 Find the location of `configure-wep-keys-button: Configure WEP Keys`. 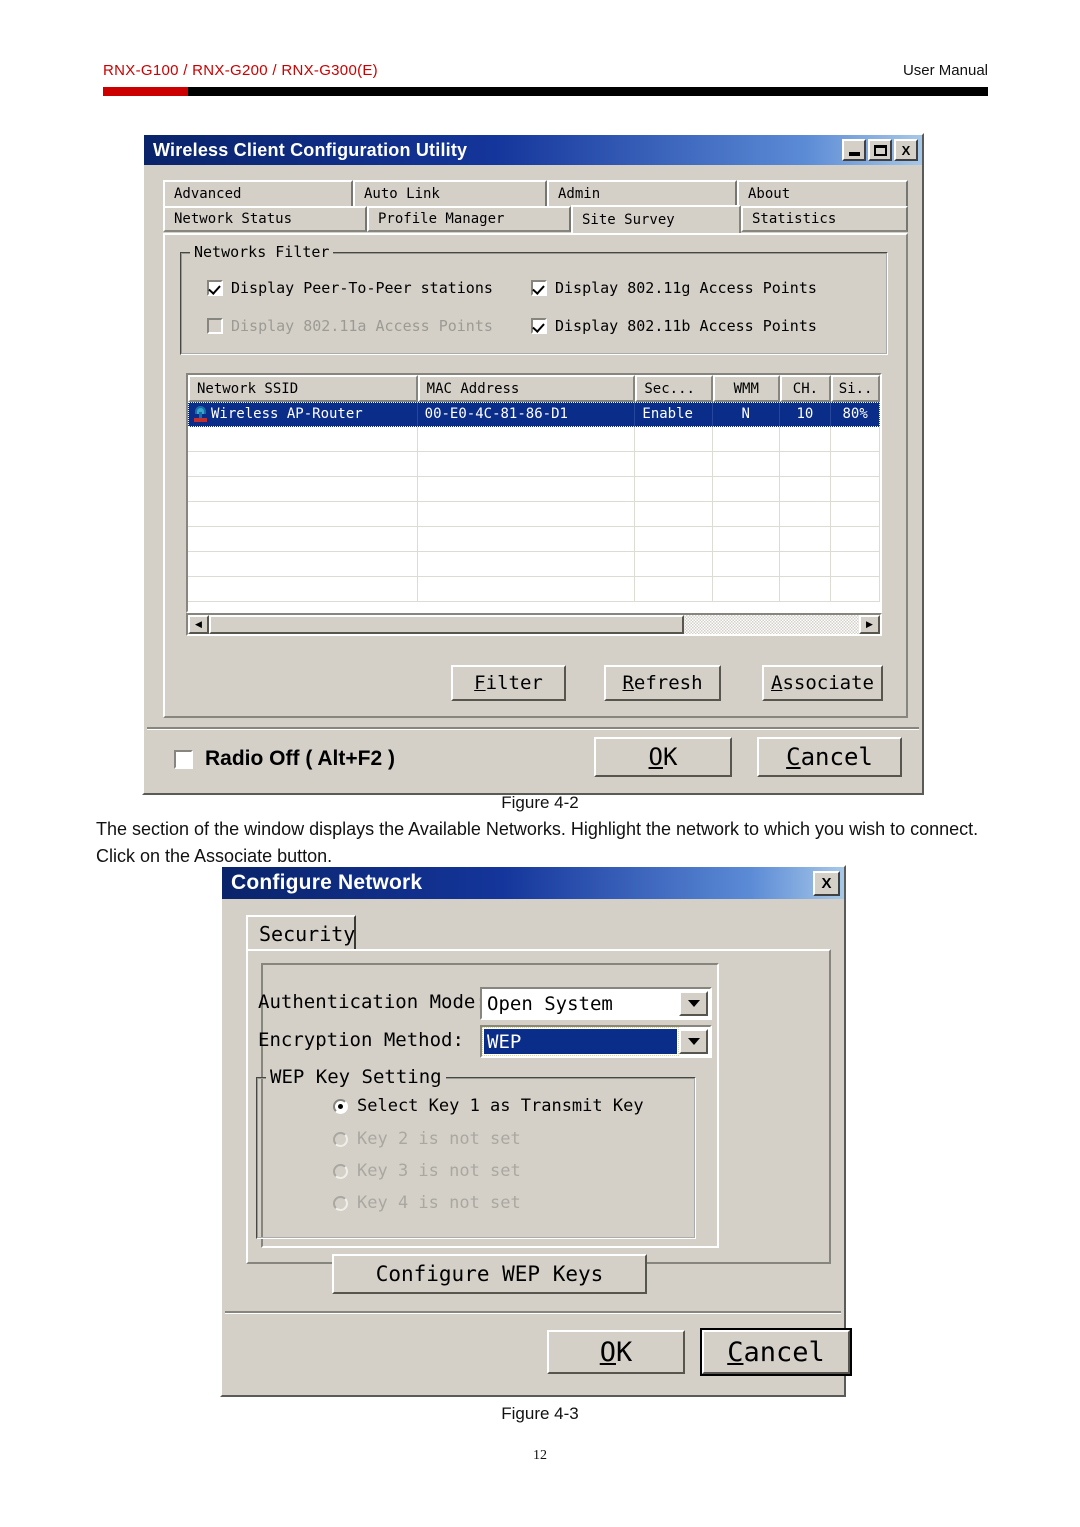

configure-wep-keys-button: Configure WEP Keys is located at coordinates (489, 1274).